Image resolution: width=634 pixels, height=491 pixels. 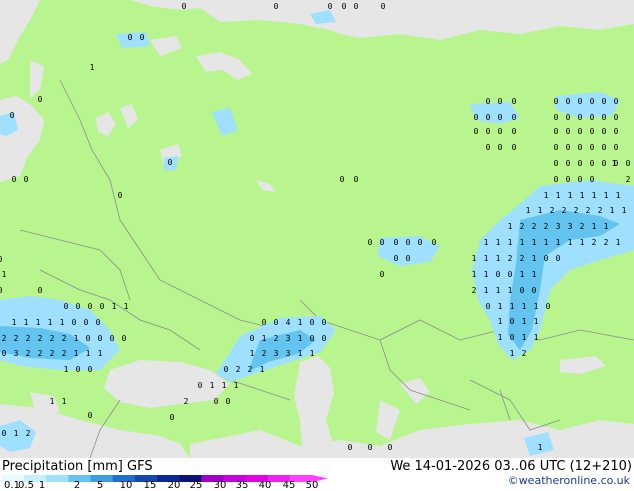 I want to click on forecast-datetime: We 14-01-2026 03..06 UTC (12+210), so click(x=511, y=466).